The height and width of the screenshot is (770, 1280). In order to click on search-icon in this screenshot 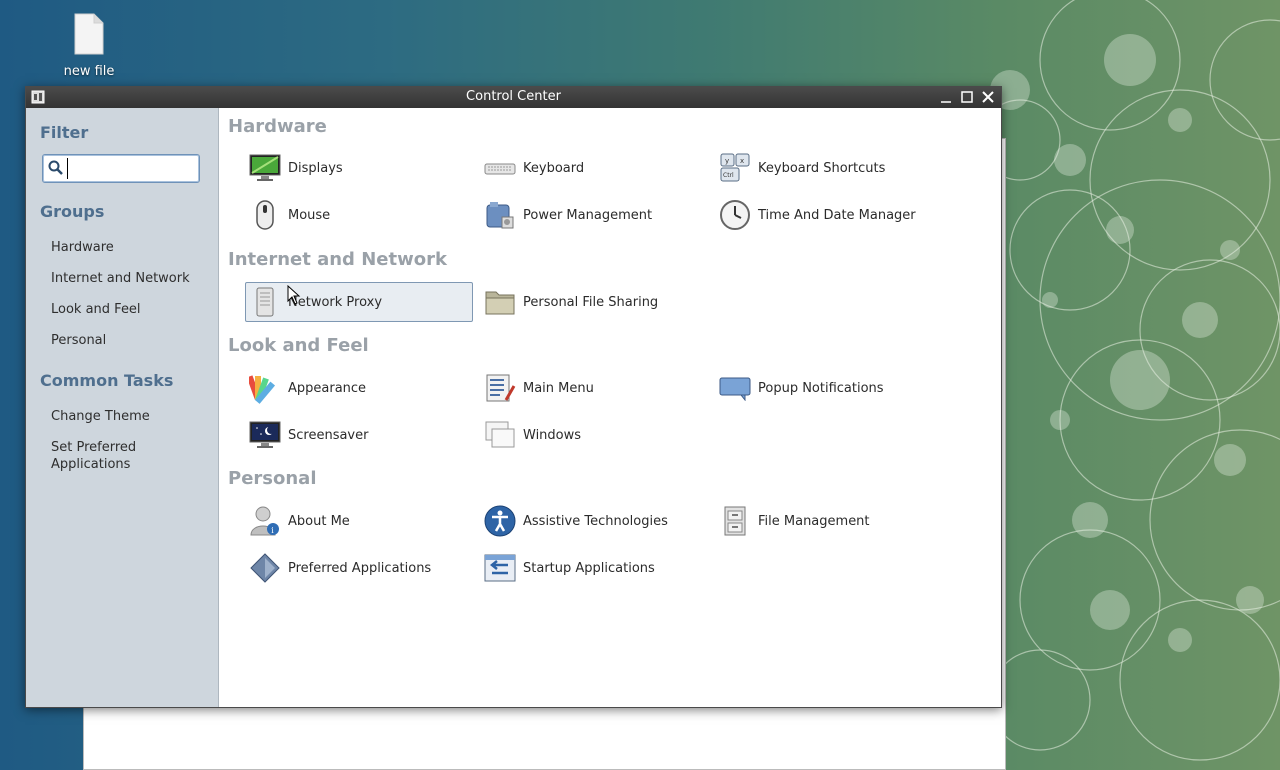, I will do `click(55, 167)`.